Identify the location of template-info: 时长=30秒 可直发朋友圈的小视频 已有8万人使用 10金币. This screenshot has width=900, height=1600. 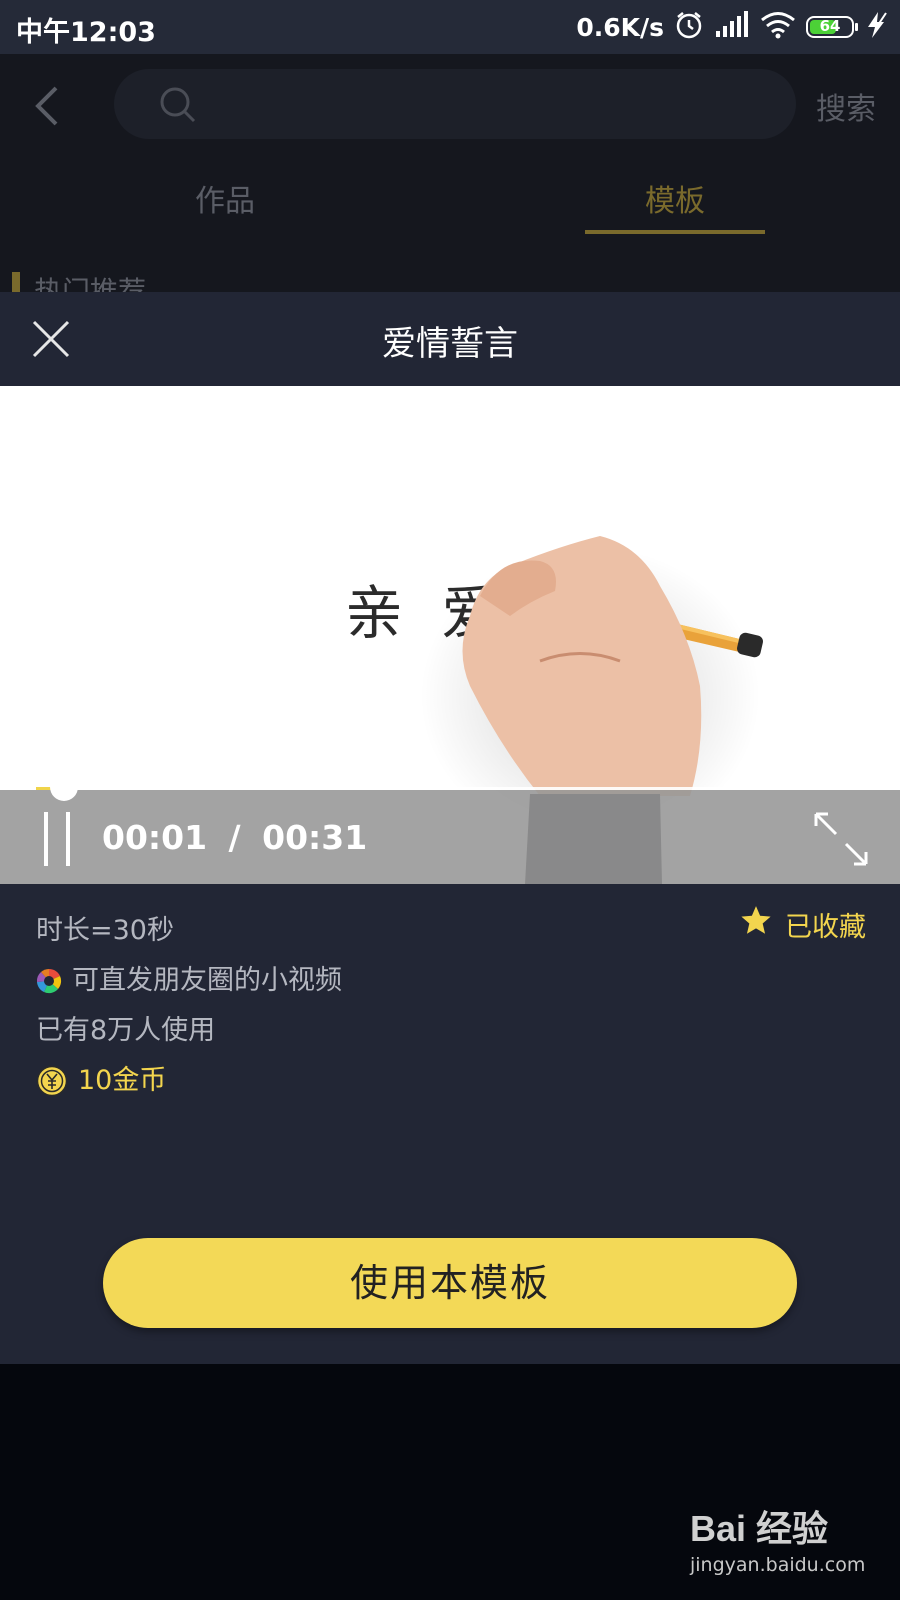
(189, 1006).